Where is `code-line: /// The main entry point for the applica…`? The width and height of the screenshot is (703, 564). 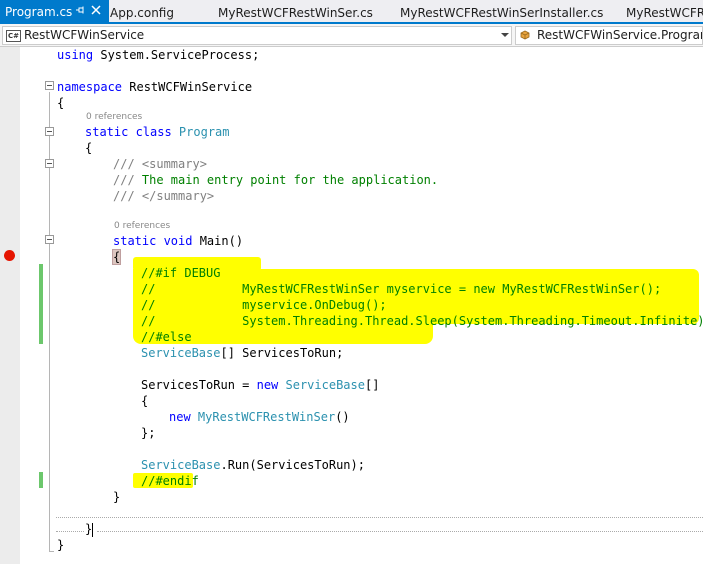 code-line: /// The main entry point for the applica… is located at coordinates (275, 180).